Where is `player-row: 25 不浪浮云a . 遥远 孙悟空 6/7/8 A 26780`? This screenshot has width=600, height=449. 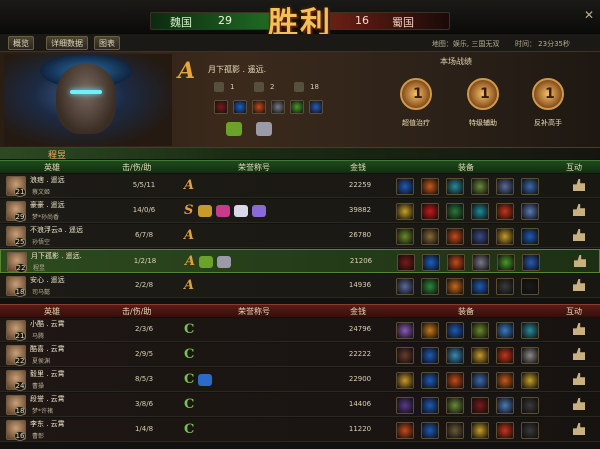 player-row: 25 不浪浮云a . 遥远 孙悟空 6/7/8 A 26780 is located at coordinates (300, 236).